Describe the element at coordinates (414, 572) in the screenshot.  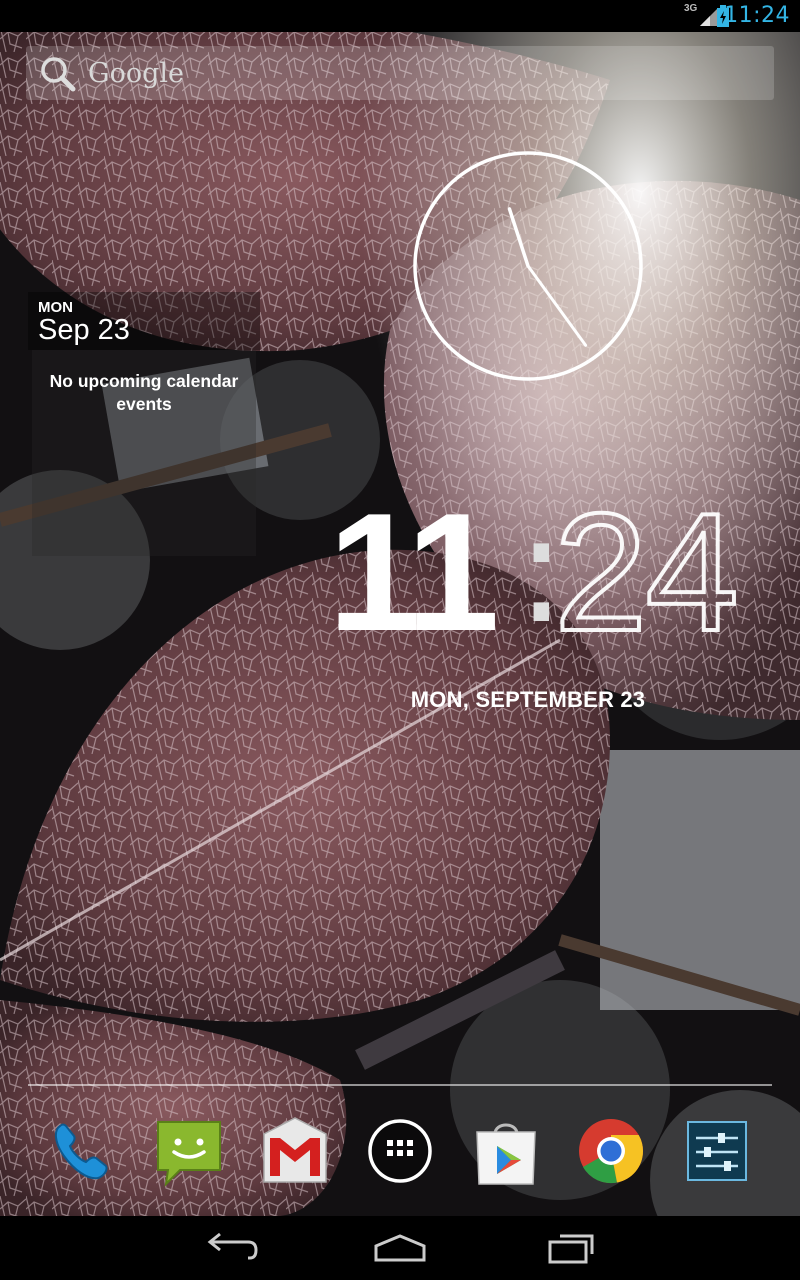
I see `clock-hours: 11` at that location.